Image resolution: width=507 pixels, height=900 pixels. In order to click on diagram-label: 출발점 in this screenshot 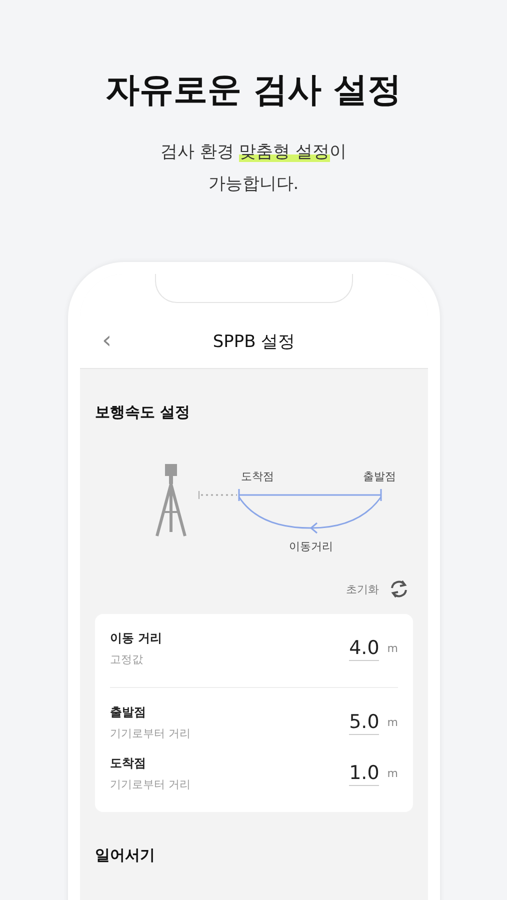, I will do `click(379, 476)`.